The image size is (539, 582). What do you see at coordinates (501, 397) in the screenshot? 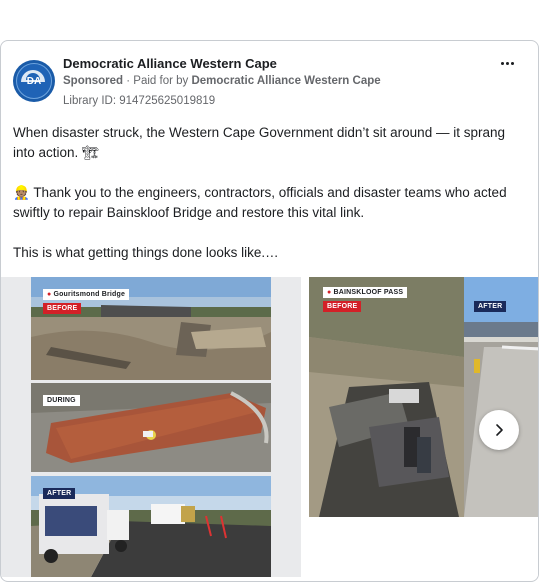
I see `bainskloof-after-photo: AFTER` at bounding box center [501, 397].